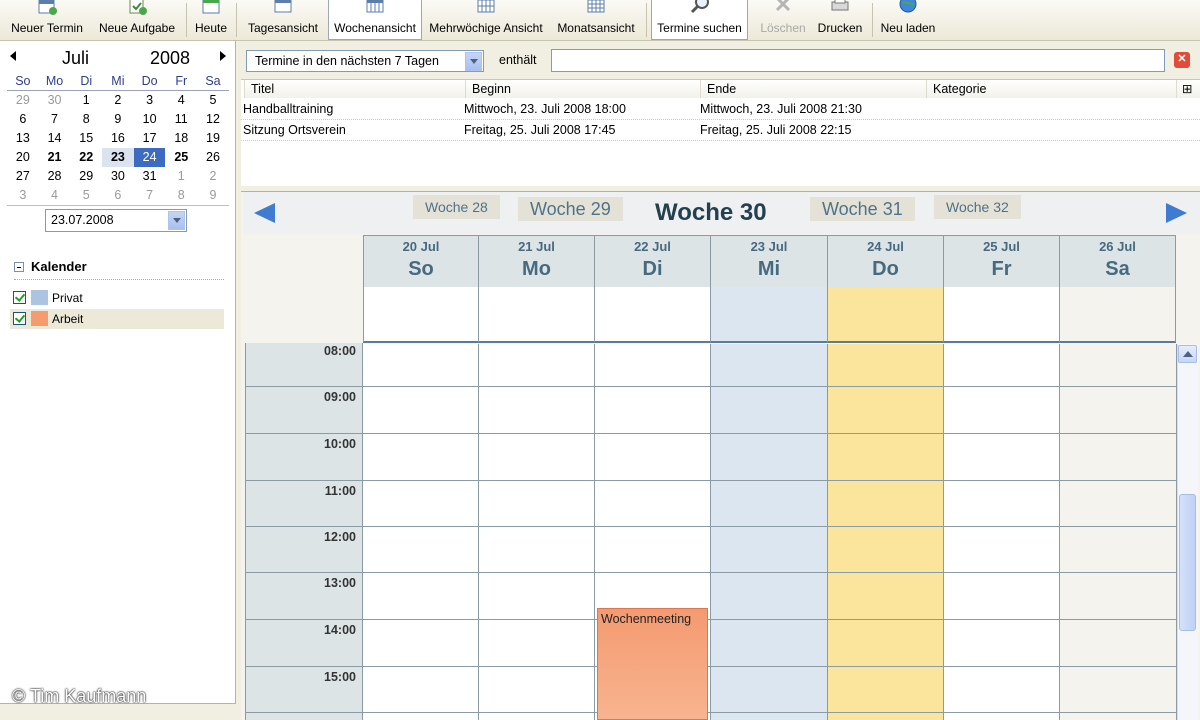 The height and width of the screenshot is (720, 1200). Describe the element at coordinates (652, 664) in the screenshot. I see `appointment-wochenmeeting: Wochenmeeting` at that location.